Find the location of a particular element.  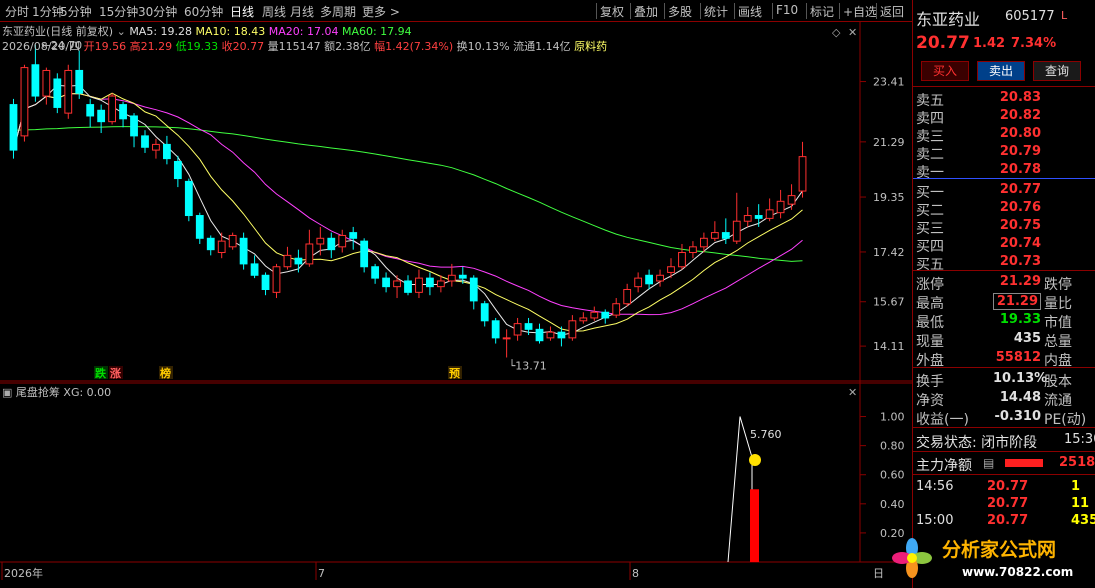

period-4: 30分钟 is located at coordinates (157, 11).